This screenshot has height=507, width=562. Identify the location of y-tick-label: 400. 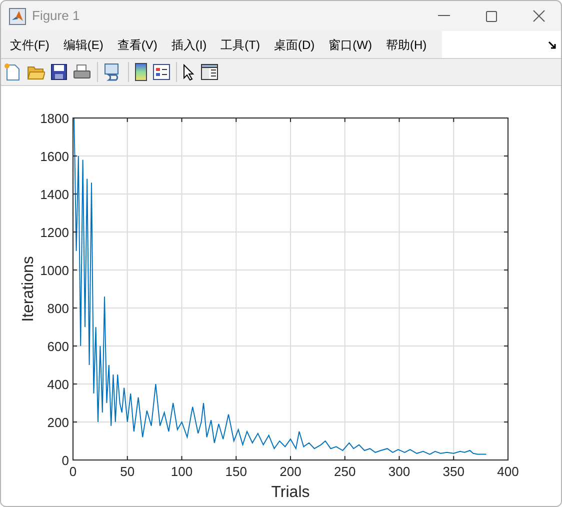
(58, 384).